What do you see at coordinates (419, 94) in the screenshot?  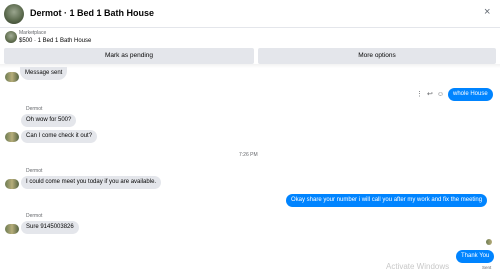 I see `more-actions-icon: ⋮` at bounding box center [419, 94].